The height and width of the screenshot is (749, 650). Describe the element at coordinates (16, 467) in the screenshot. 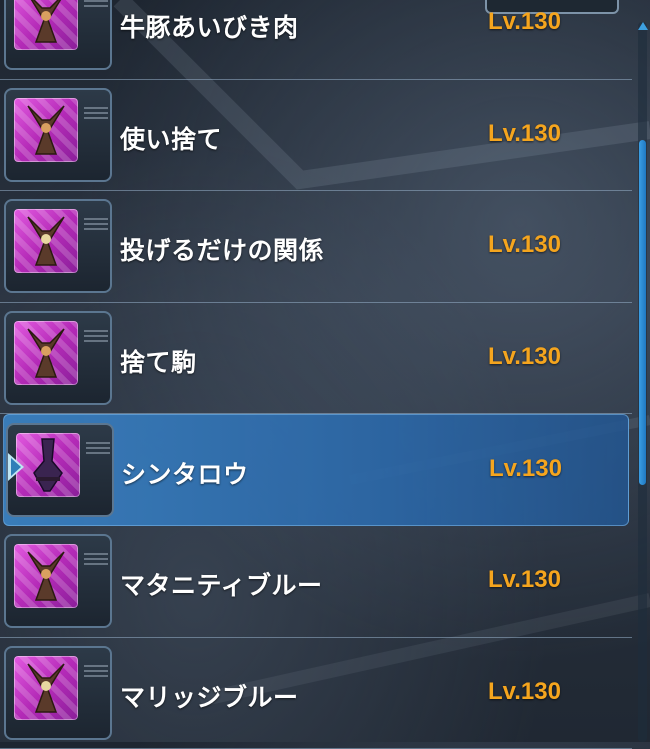

I see `selection-cursor-icon` at that location.